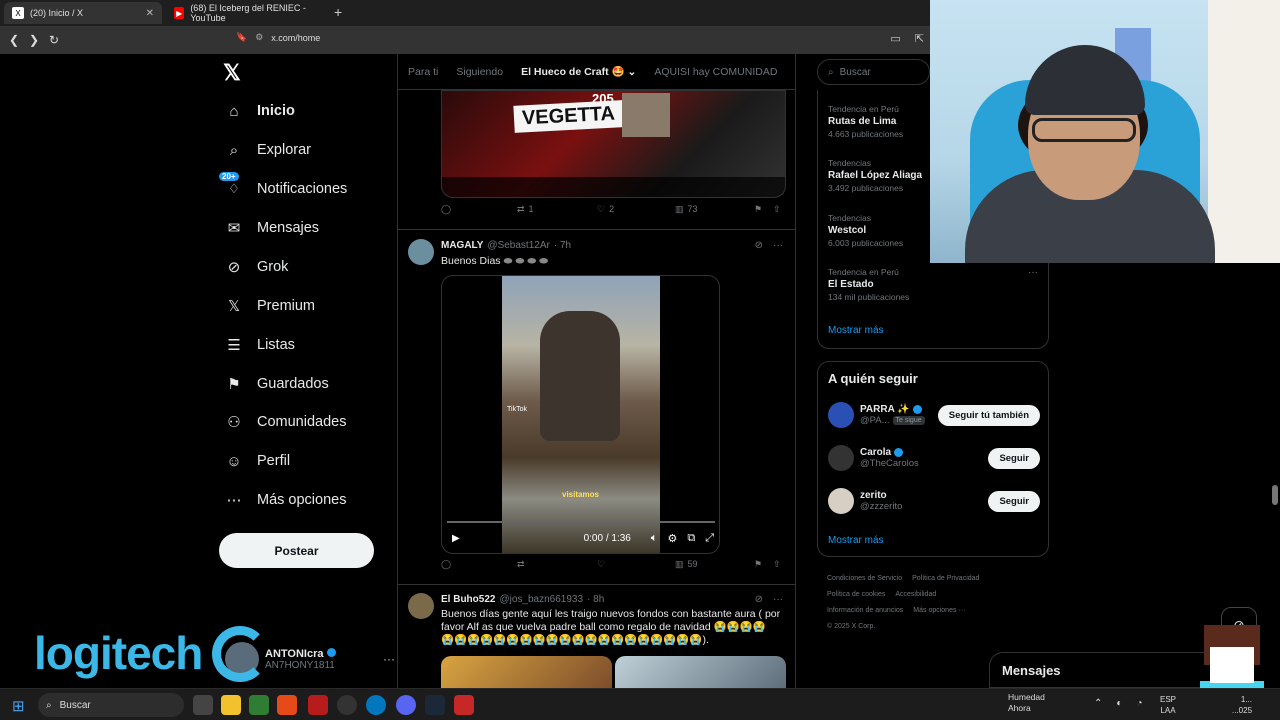  What do you see at coordinates (562, 245) in the screenshot?
I see `tweet-time: · 7h` at bounding box center [562, 245].